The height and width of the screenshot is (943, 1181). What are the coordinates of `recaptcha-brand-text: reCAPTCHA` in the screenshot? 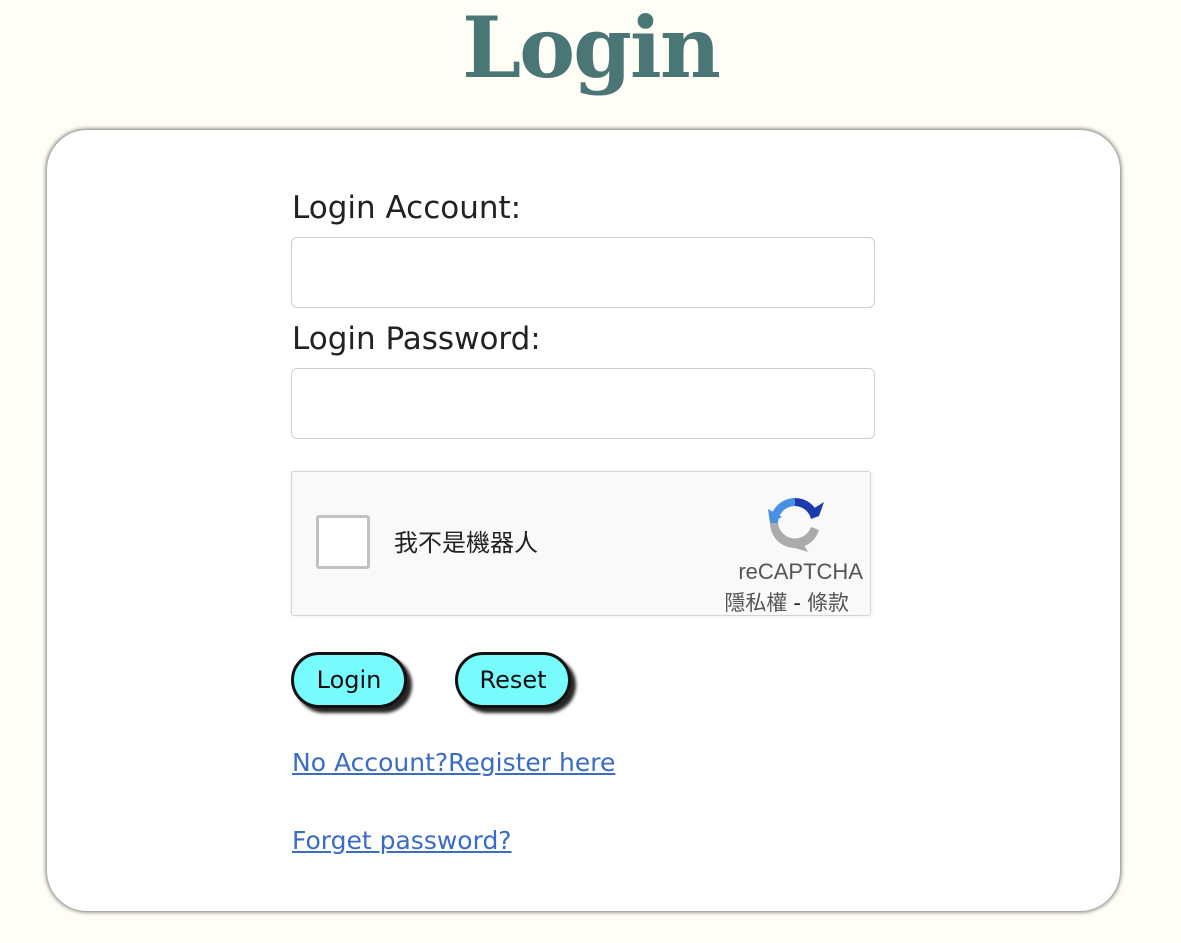 It's located at (800, 571).